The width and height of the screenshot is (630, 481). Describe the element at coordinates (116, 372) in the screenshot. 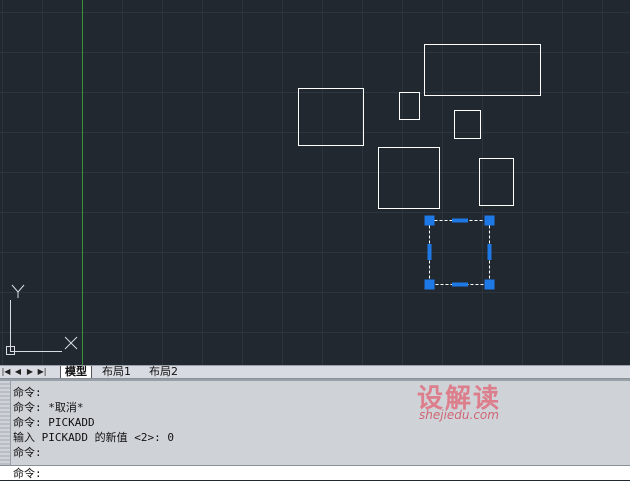

I see `tab-layout1: 布局1` at that location.